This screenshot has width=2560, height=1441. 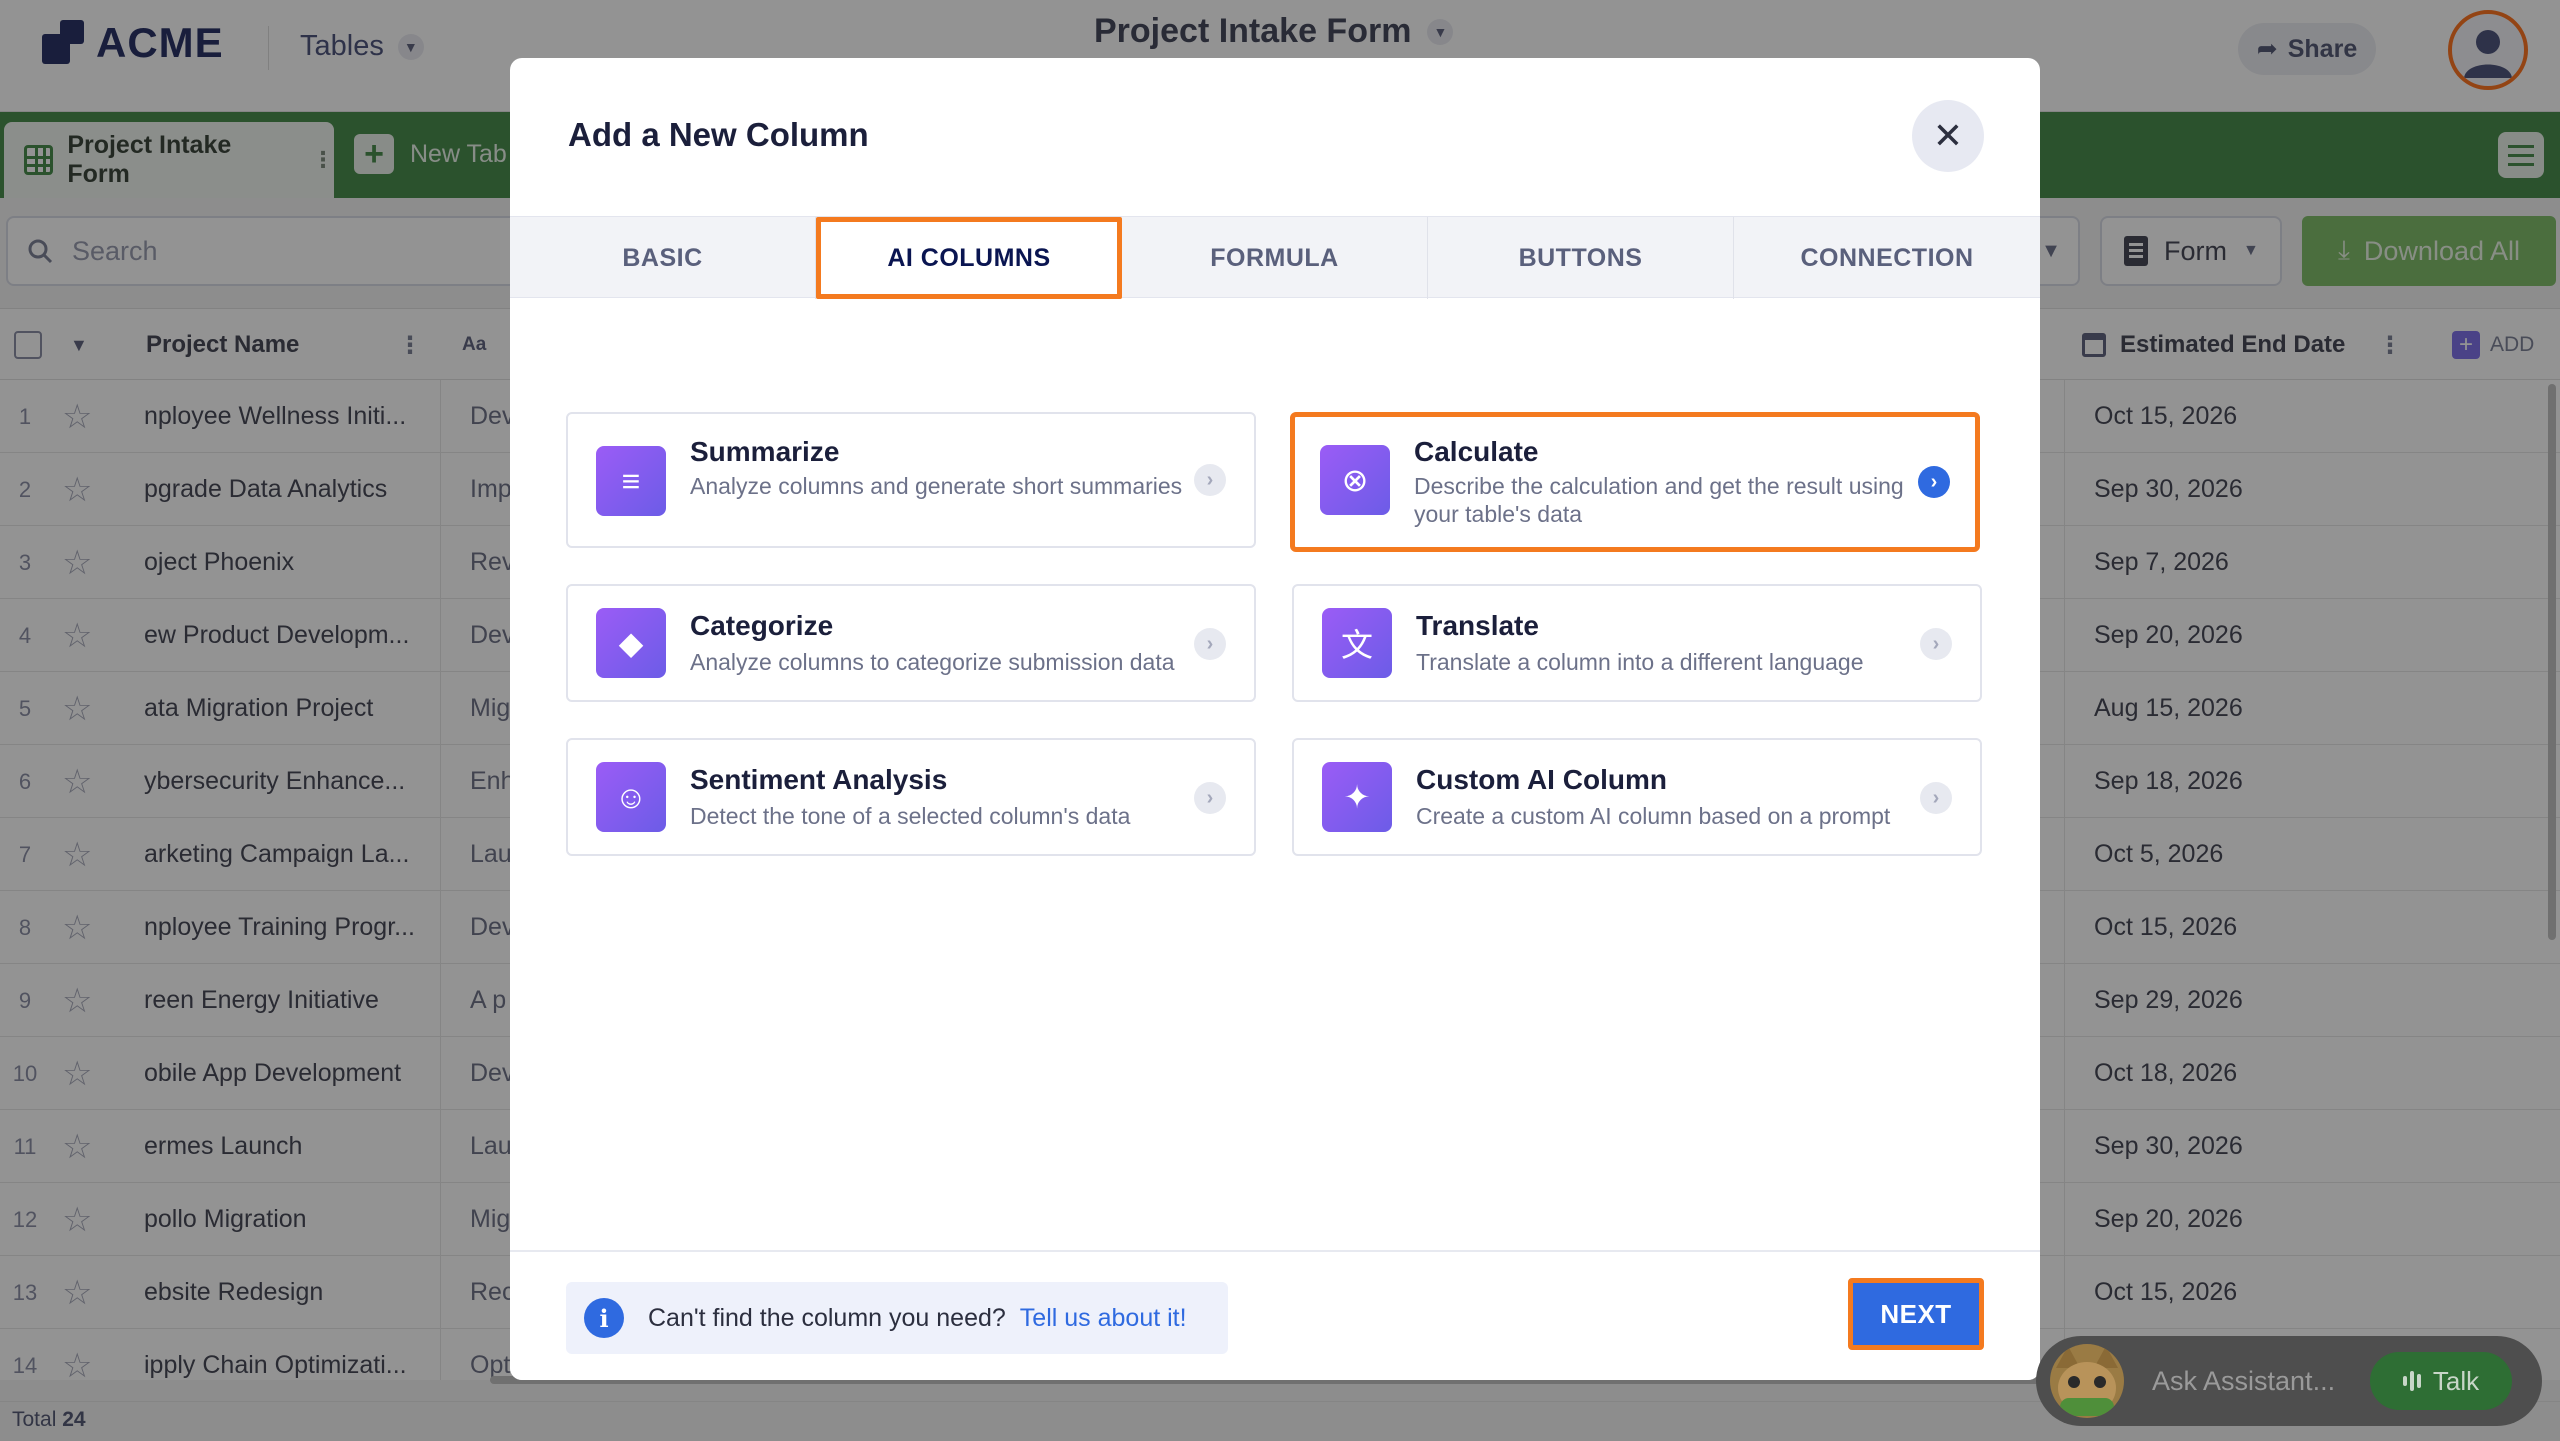 I want to click on tab-buttons: BUTTONS, so click(x=1581, y=258).